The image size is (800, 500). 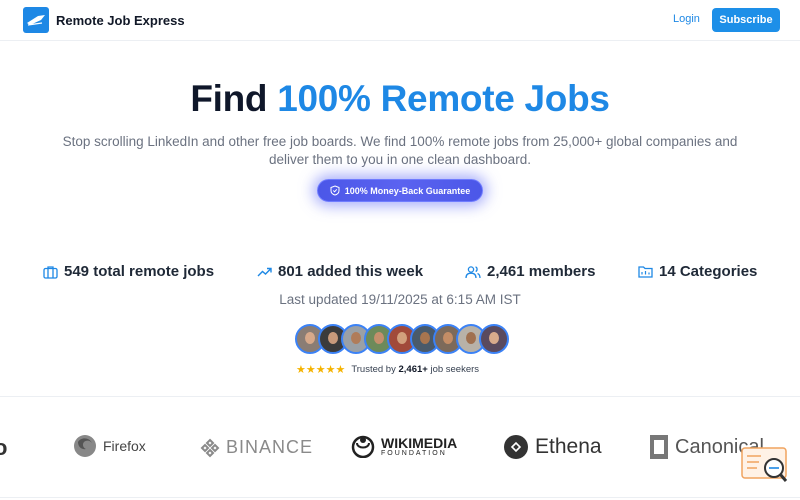 What do you see at coordinates (516, 447) in the screenshot?
I see `ethena-icon` at bounding box center [516, 447].